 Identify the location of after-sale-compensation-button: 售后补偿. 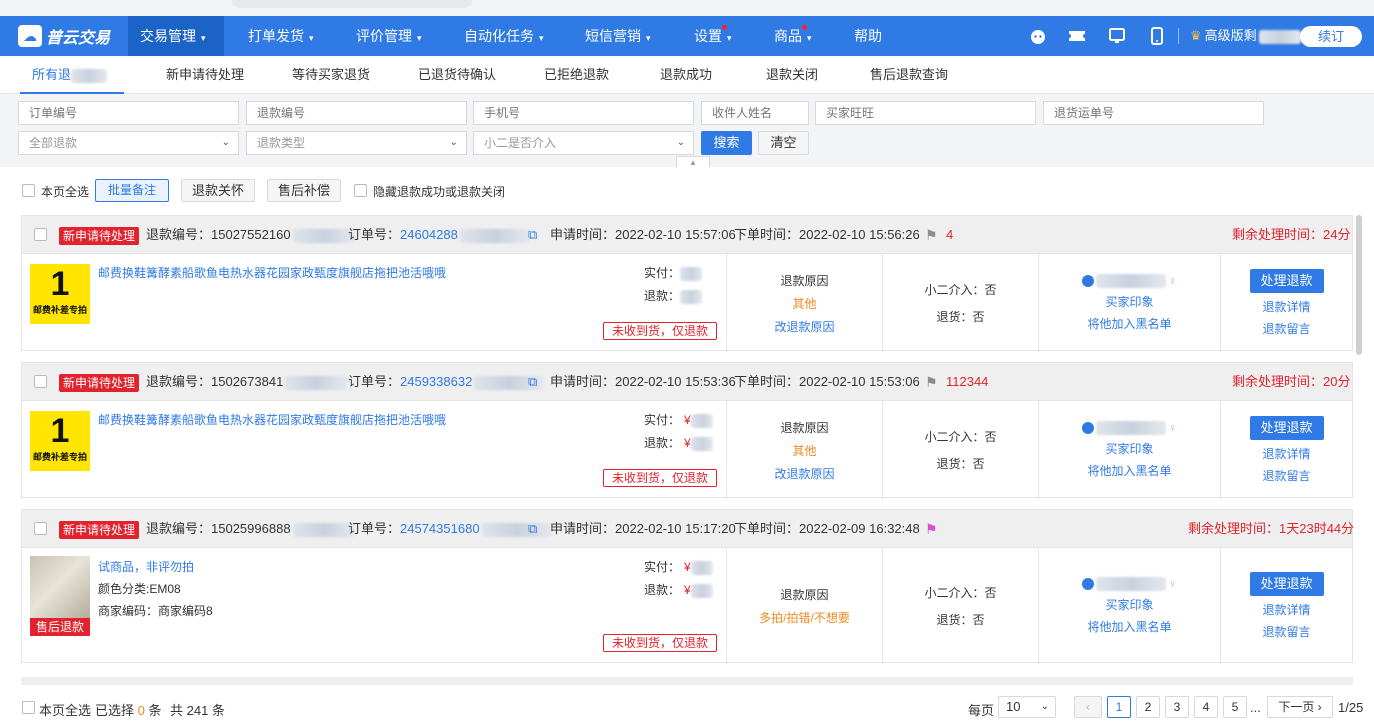
(304, 190).